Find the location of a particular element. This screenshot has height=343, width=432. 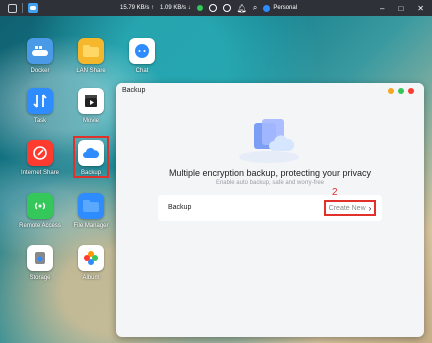

desktop-app-album: Album is located at coordinates (91, 263).